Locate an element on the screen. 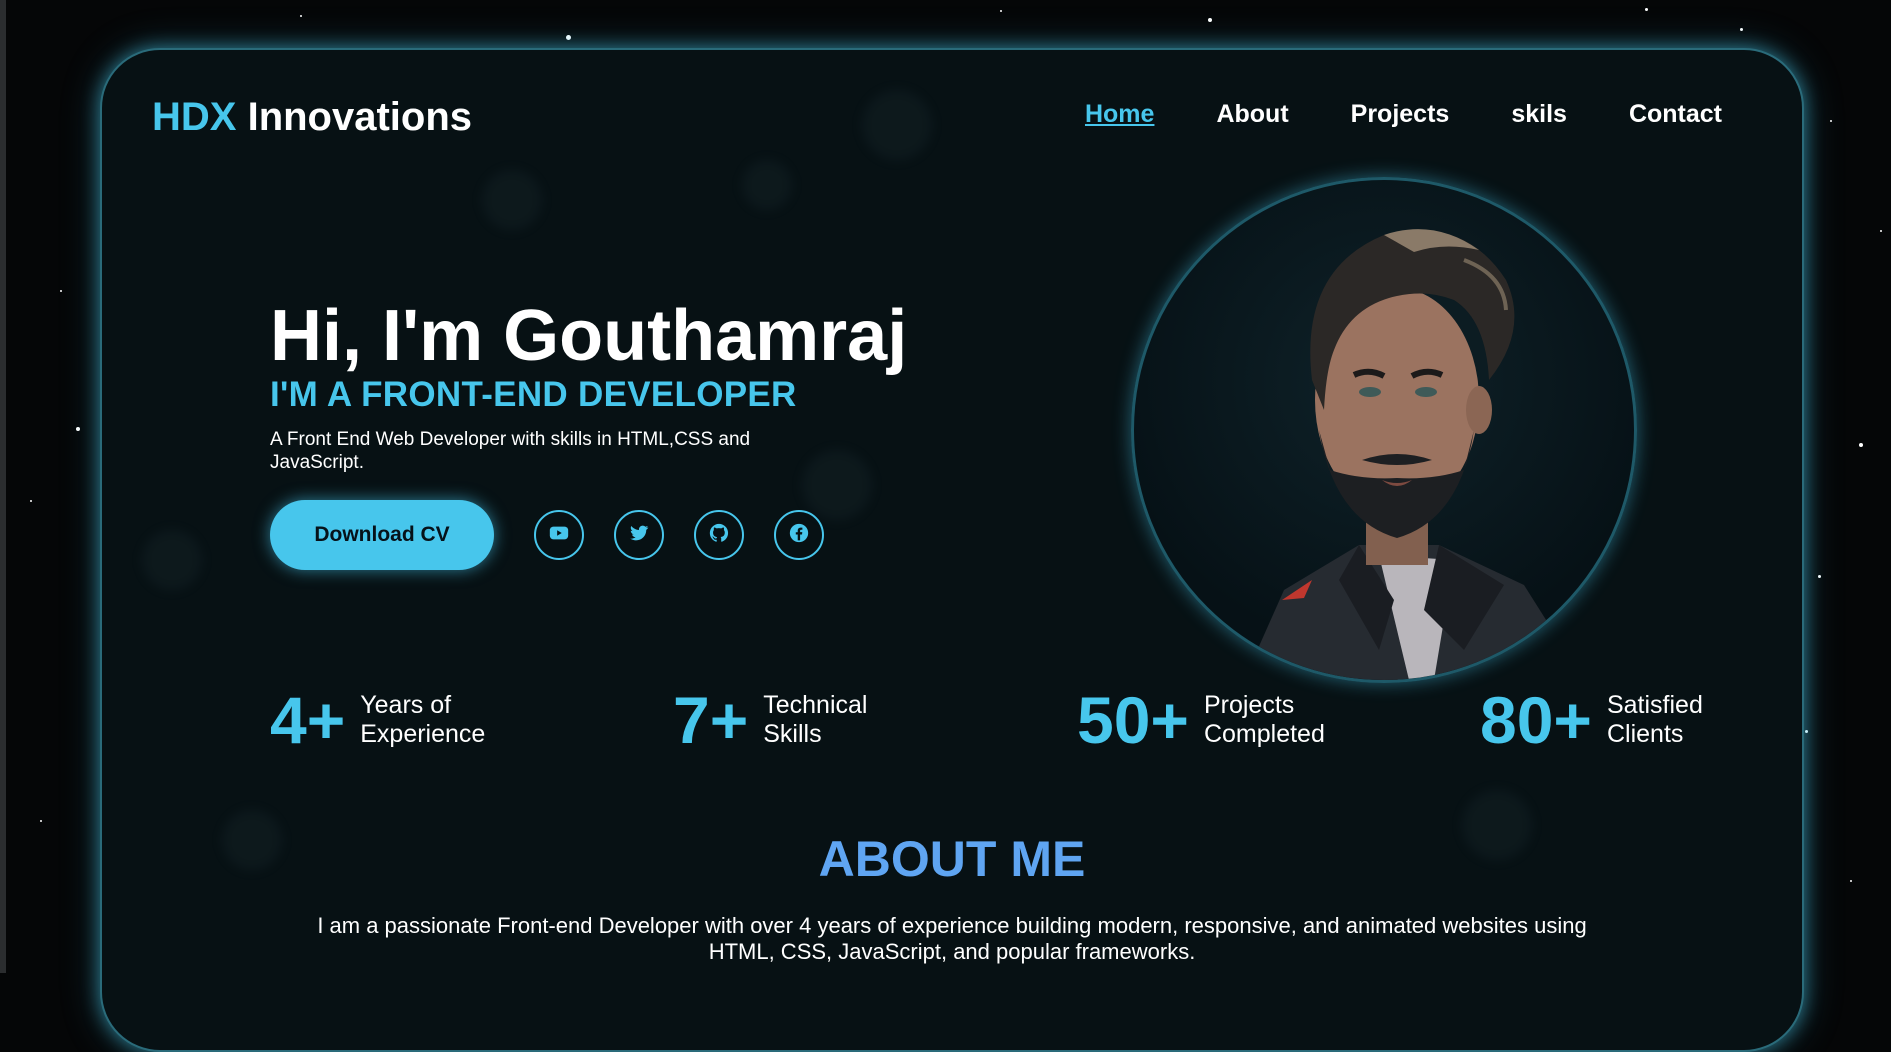  twitter-link is located at coordinates (639, 535).